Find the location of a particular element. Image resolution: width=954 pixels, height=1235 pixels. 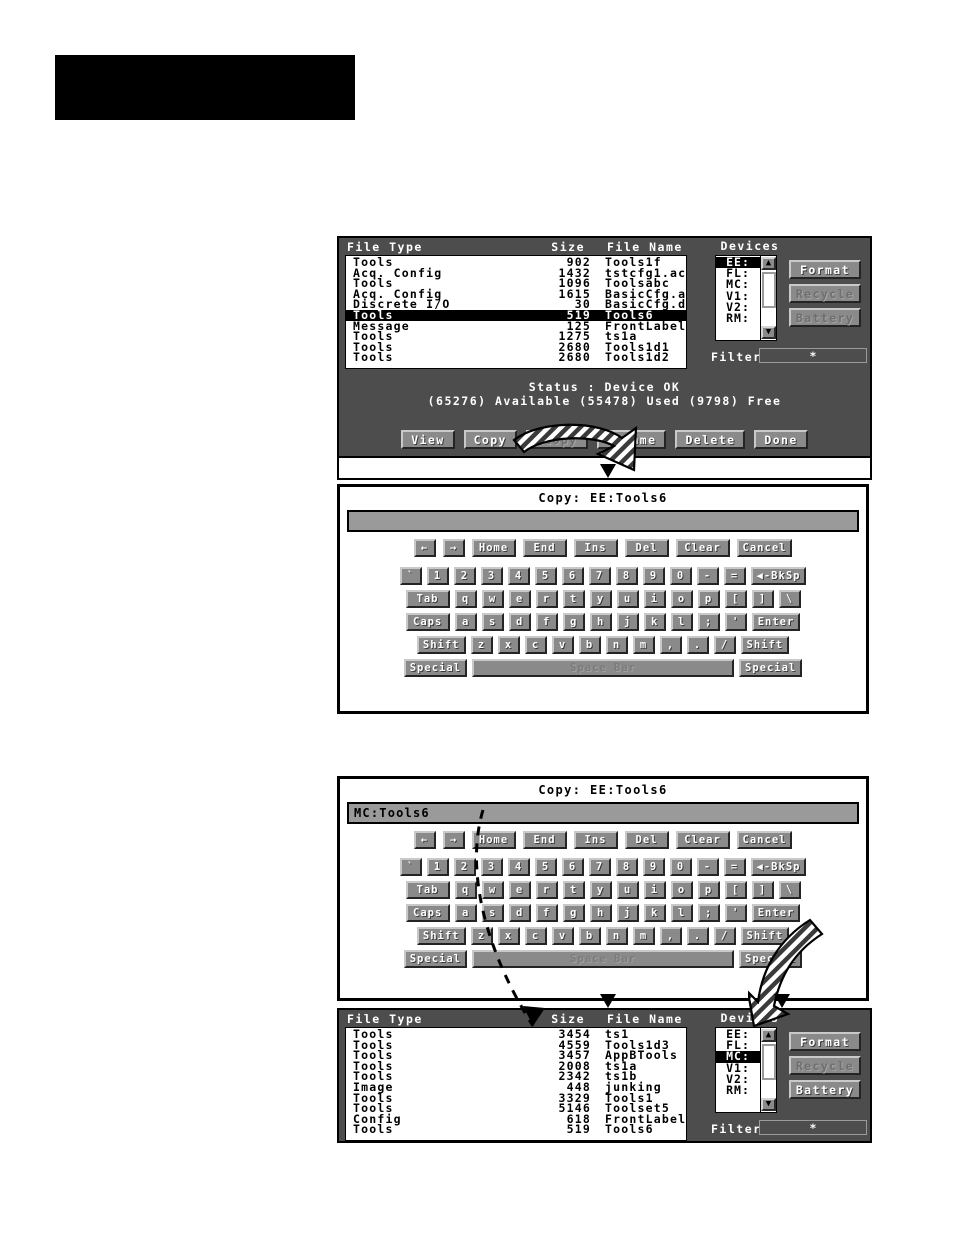

kbd1-key-c: c is located at coordinates (535, 645).